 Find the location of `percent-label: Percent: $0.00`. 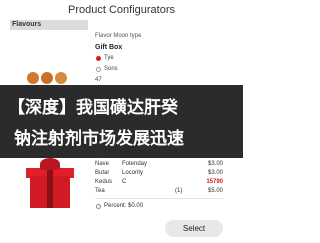

percent-label: Percent: $0.00 is located at coordinates (124, 206).